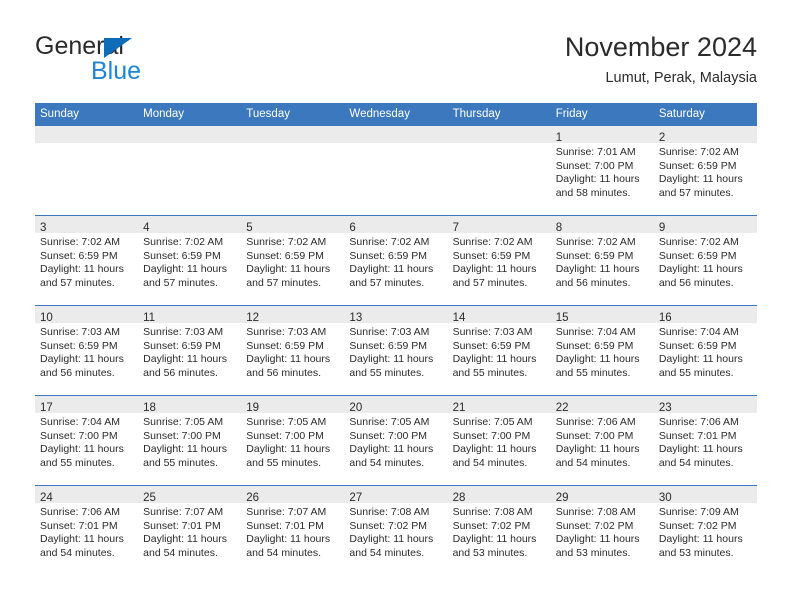 The height and width of the screenshot is (612, 792). Describe the element at coordinates (149, 408) in the screenshot. I see `day-number: 18` at that location.